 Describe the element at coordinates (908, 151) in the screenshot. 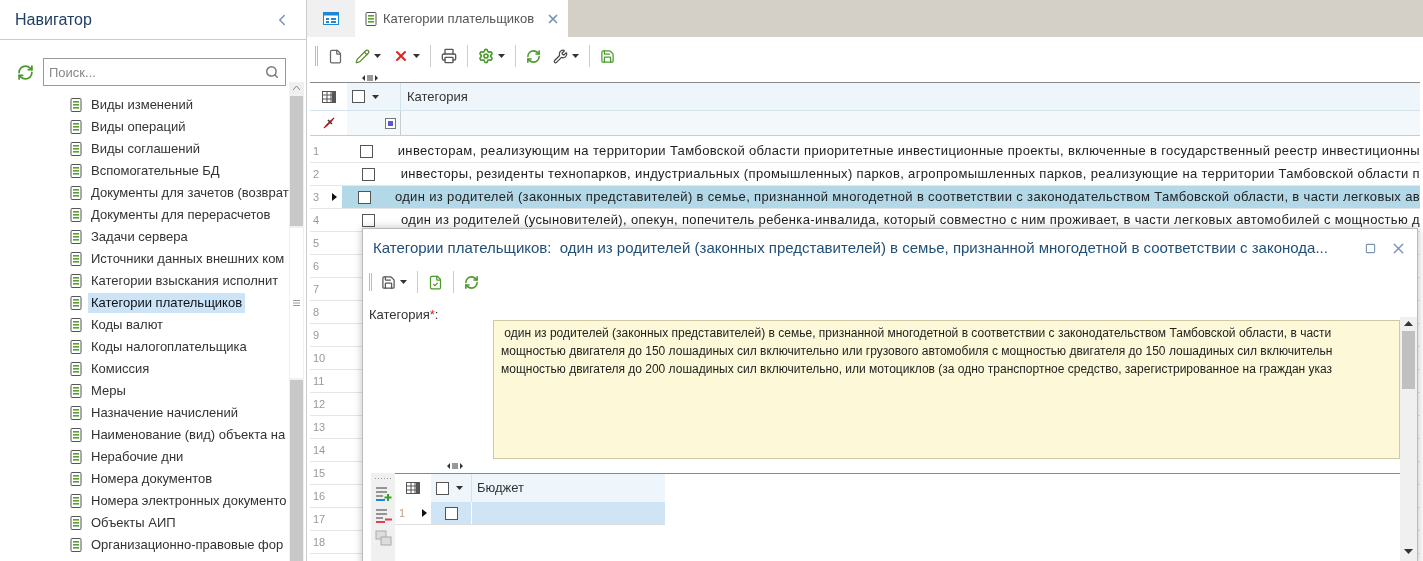

I see `table-cell-text: инвесторам, реализующим на территории Тамбовской области приоритетные инвестиционные проекты, включенные в государственный реестр инвестиционны` at that location.